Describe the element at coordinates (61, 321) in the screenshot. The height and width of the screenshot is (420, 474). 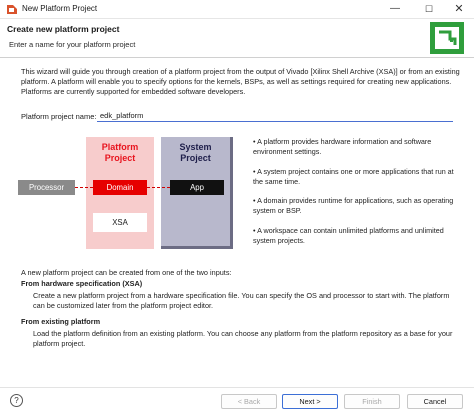
I see `existing-platform-heading: From existing platform` at that location.